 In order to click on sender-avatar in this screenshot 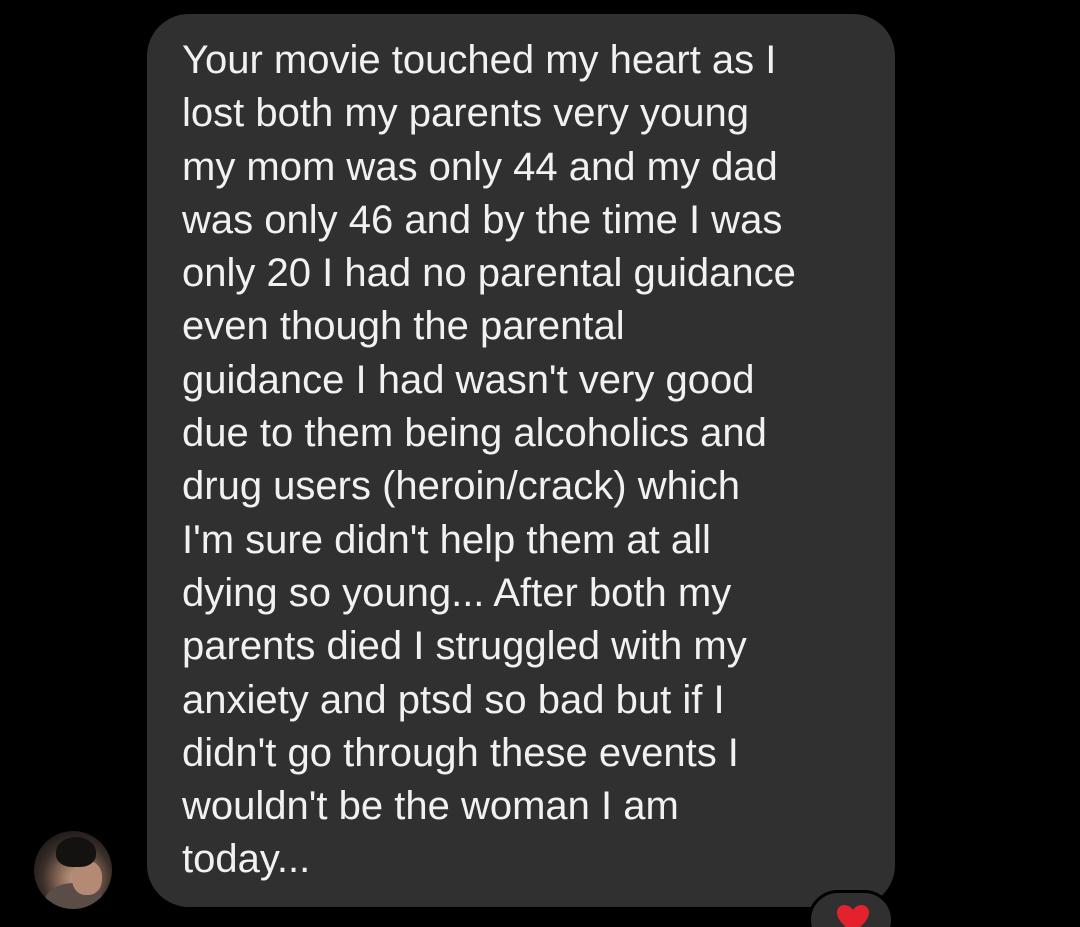, I will do `click(73, 870)`.